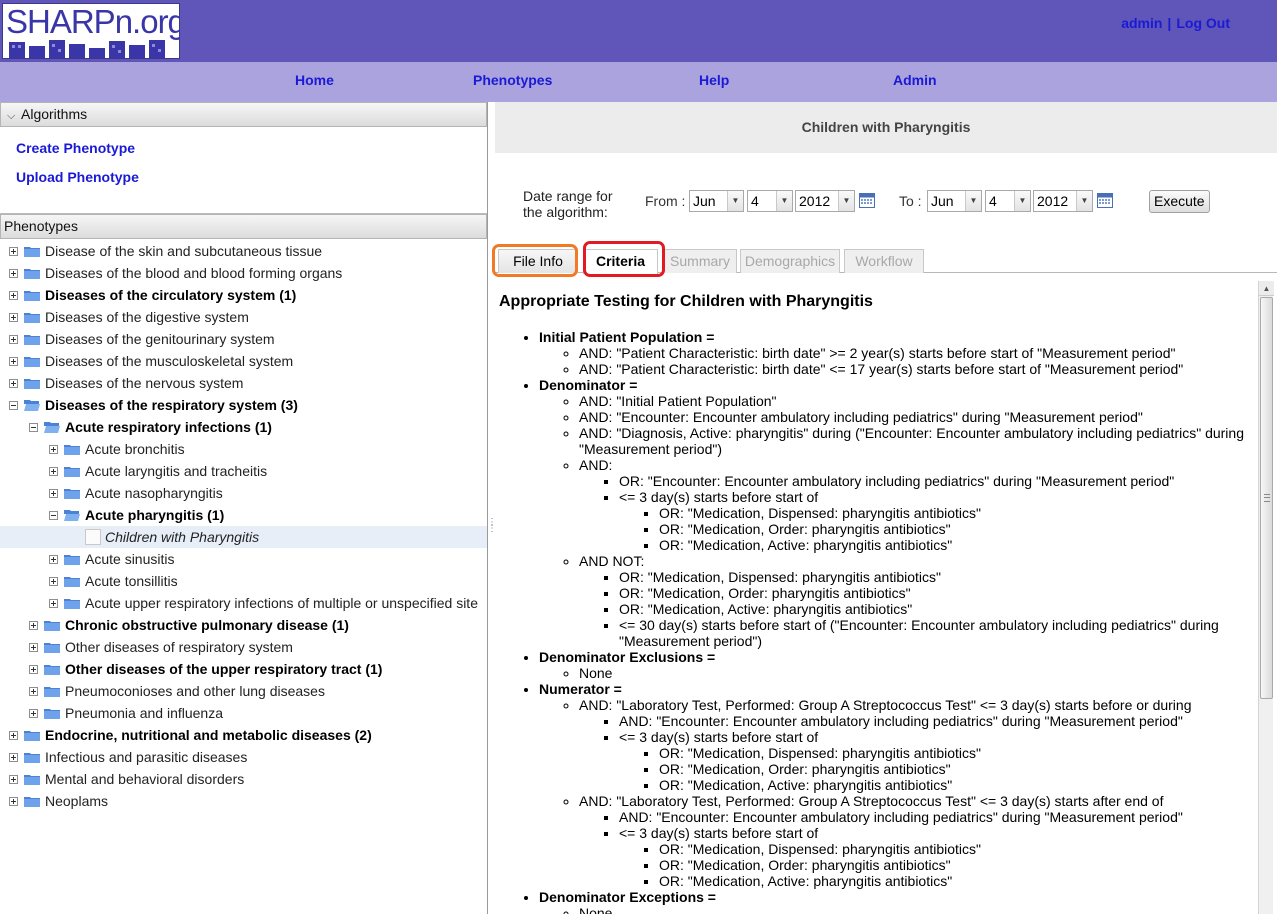 Image resolution: width=1277 pixels, height=914 pixels. I want to click on tab-summary: Summary, so click(700, 261).